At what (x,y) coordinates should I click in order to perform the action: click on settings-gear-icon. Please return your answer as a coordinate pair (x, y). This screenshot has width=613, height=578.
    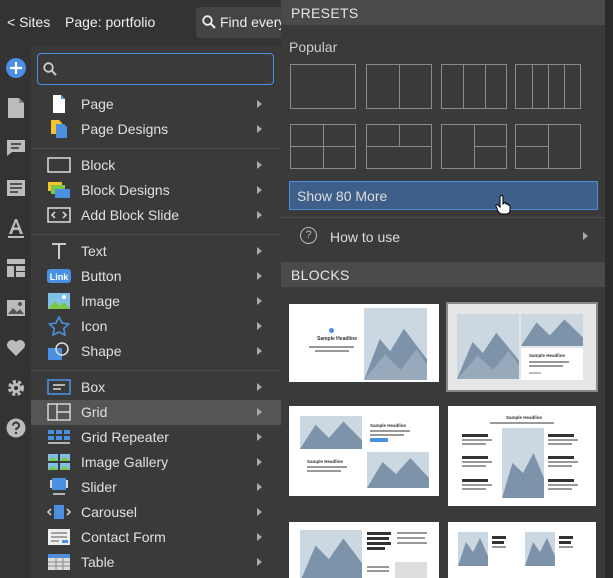
    Looking at the image, I should click on (16, 388).